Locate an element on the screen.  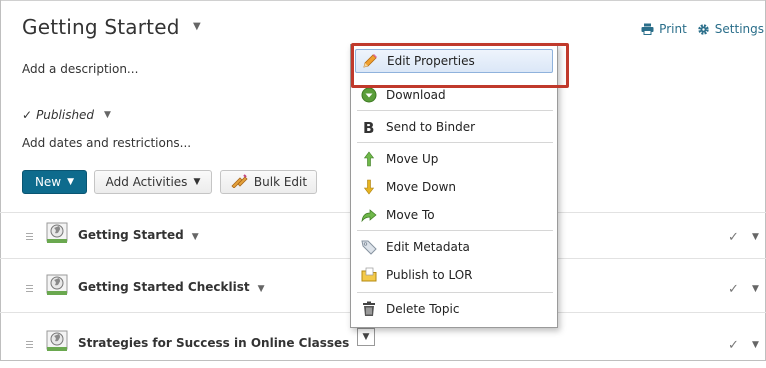
menu-item-label: Move Up is located at coordinates (412, 159).